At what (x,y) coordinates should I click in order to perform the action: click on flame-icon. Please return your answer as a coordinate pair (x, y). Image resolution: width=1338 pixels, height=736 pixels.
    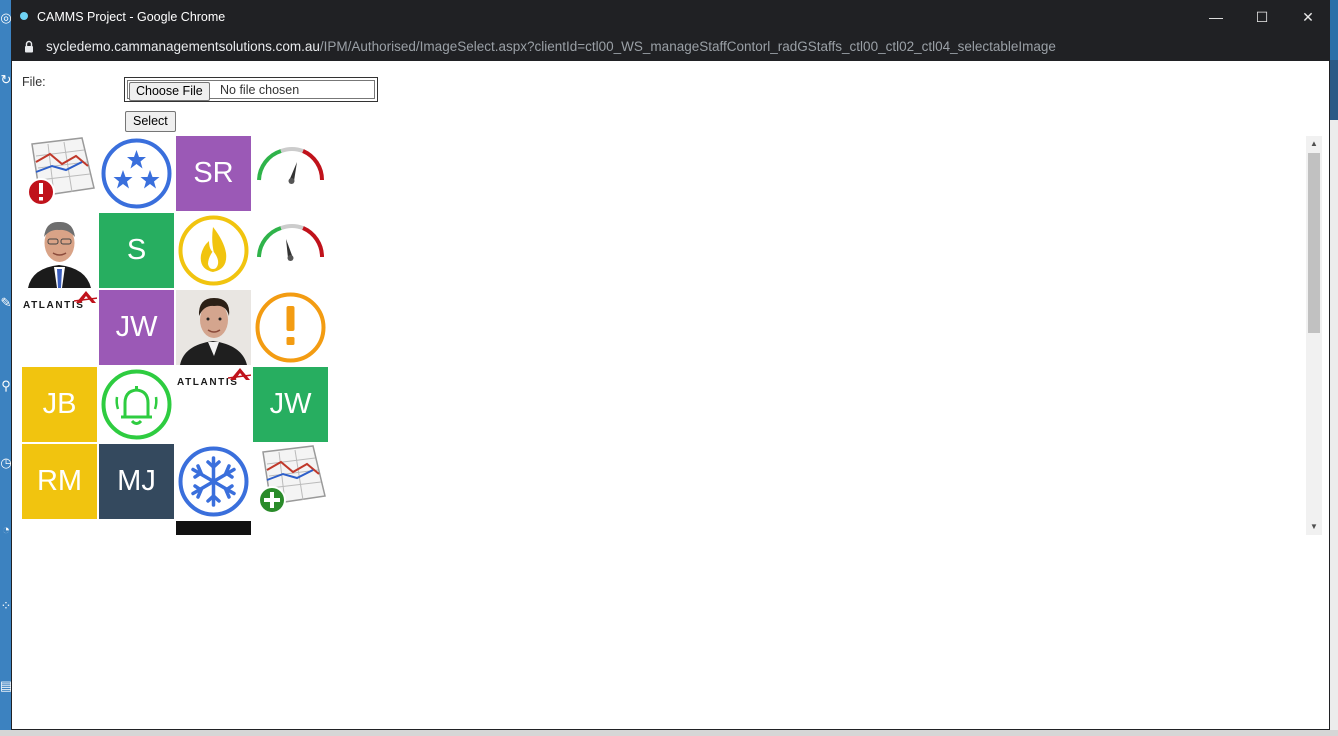
    Looking at the image, I should click on (213, 250).